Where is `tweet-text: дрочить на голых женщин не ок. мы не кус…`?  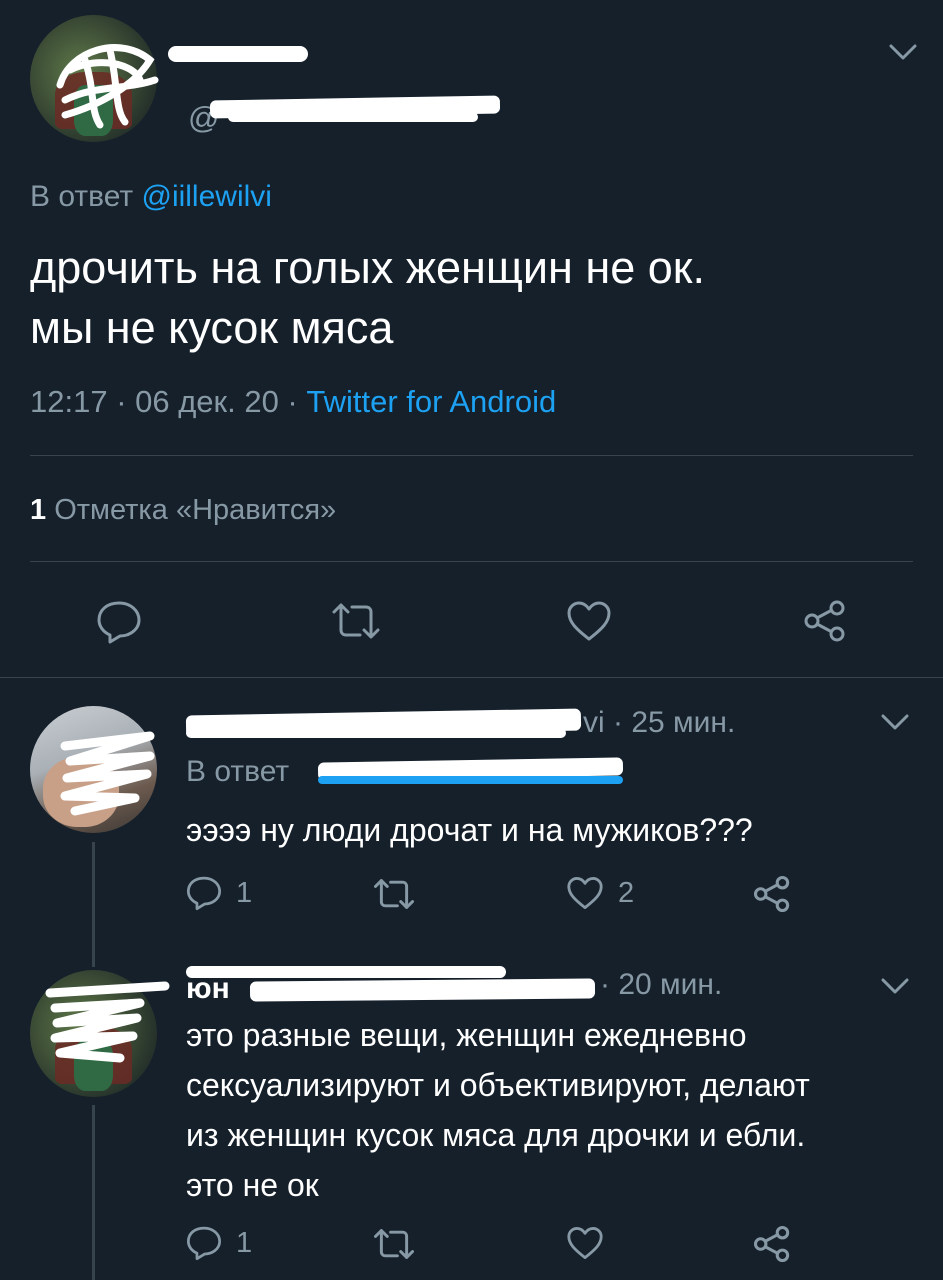
tweet-text: дрочить на голых женщин не ок. мы не кус… is located at coordinates (367, 298).